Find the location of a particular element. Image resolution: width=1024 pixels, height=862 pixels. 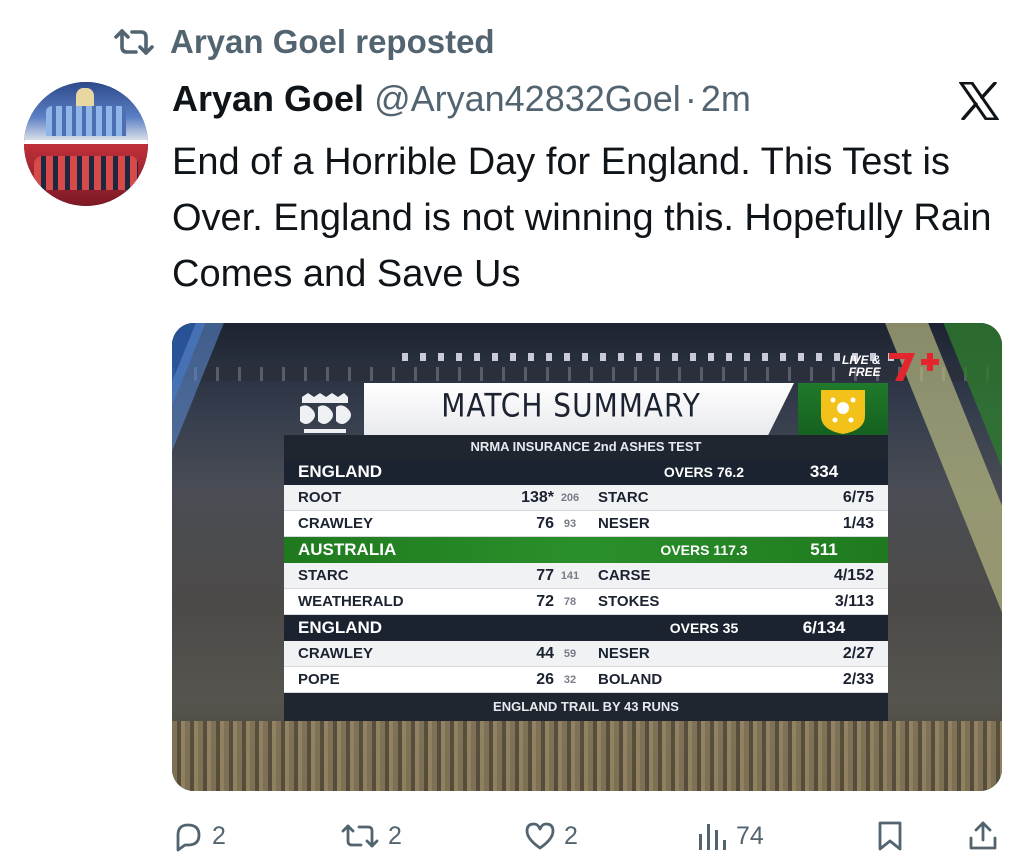

batter-name: STARC is located at coordinates (323, 575).